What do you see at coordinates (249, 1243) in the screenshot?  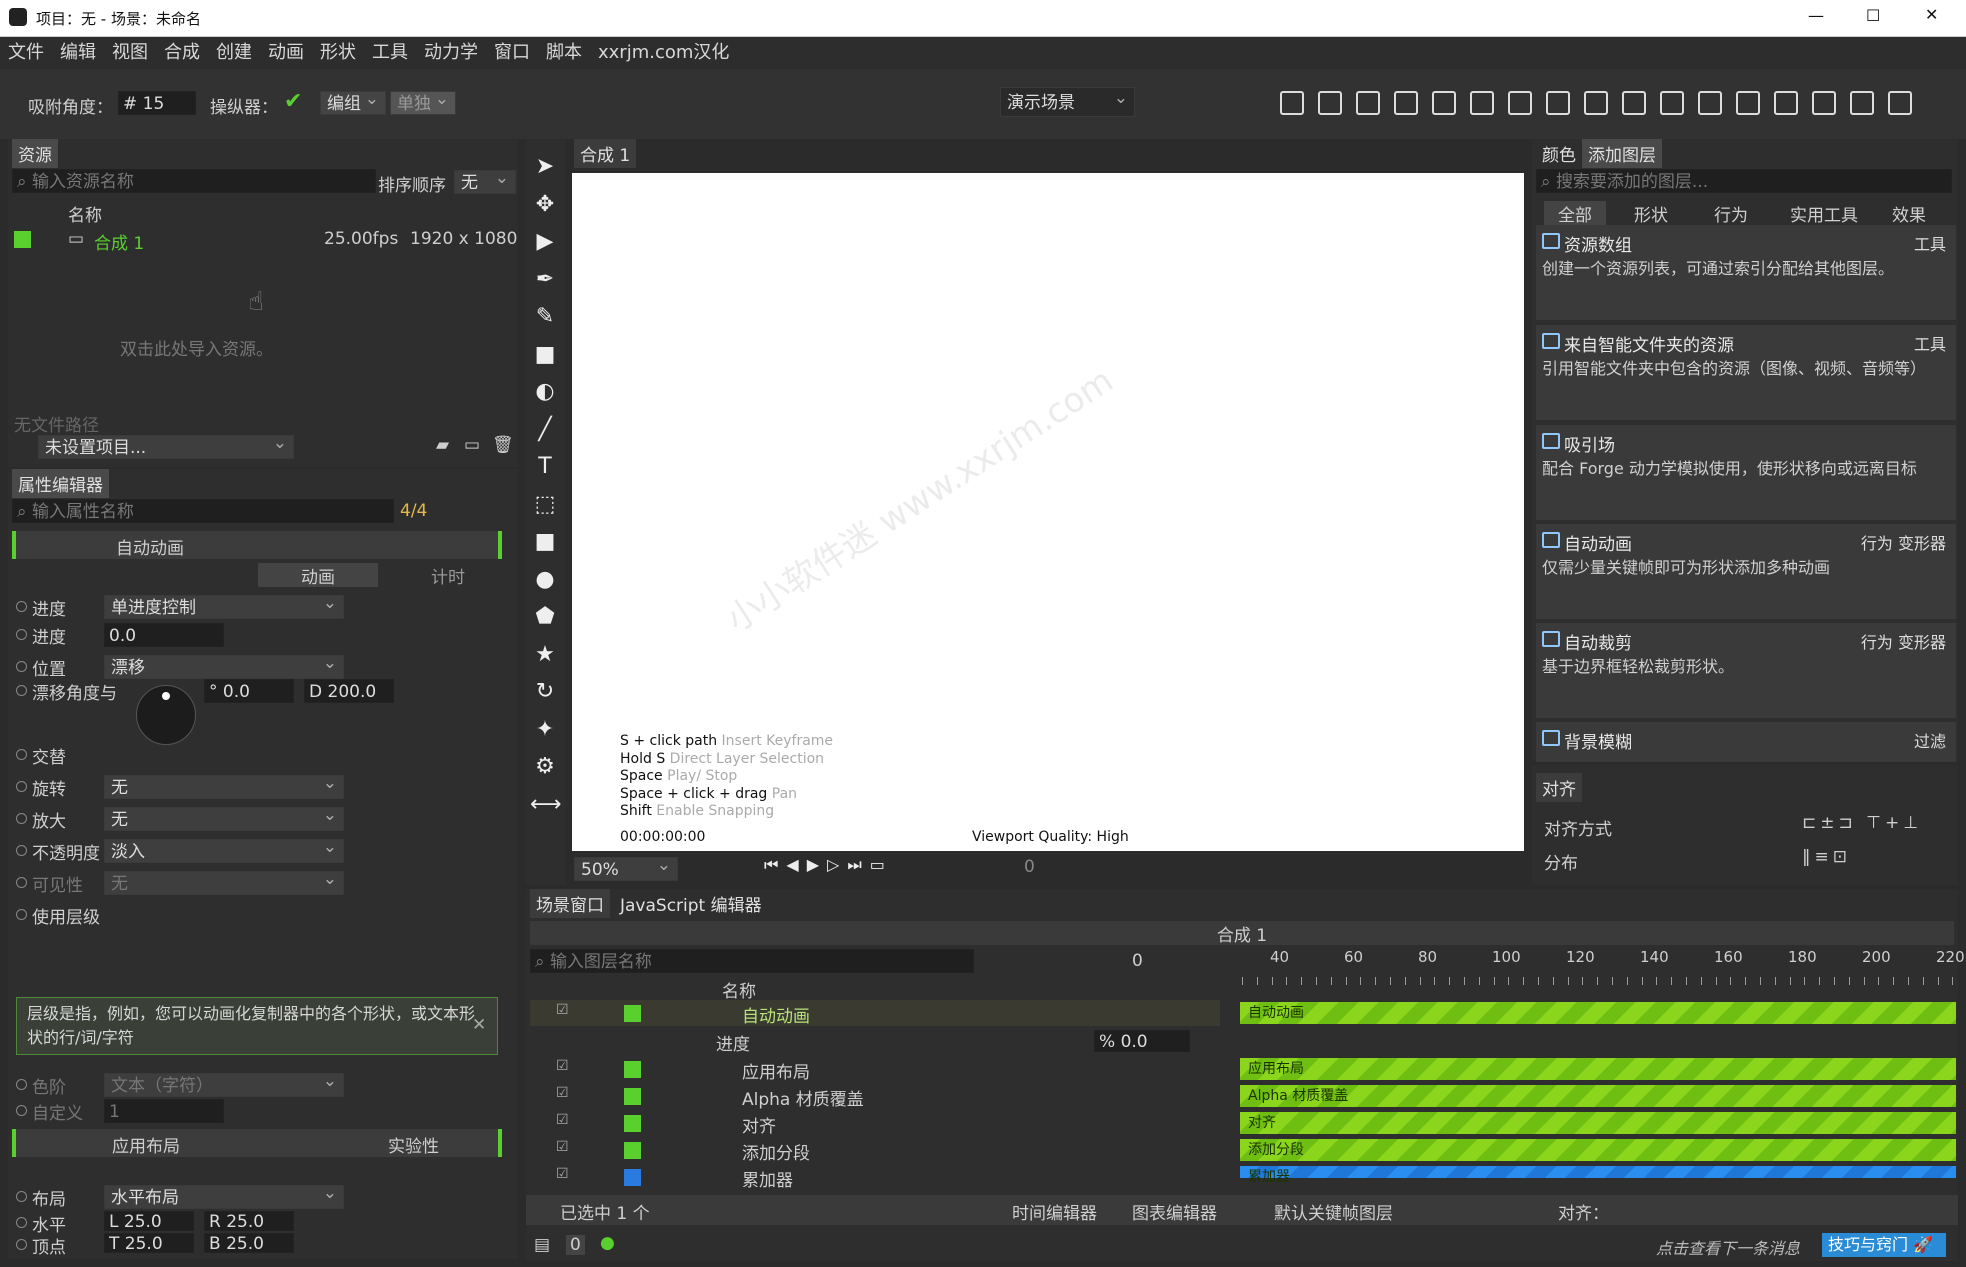 I see `margin-b-field: B 25.0` at bounding box center [249, 1243].